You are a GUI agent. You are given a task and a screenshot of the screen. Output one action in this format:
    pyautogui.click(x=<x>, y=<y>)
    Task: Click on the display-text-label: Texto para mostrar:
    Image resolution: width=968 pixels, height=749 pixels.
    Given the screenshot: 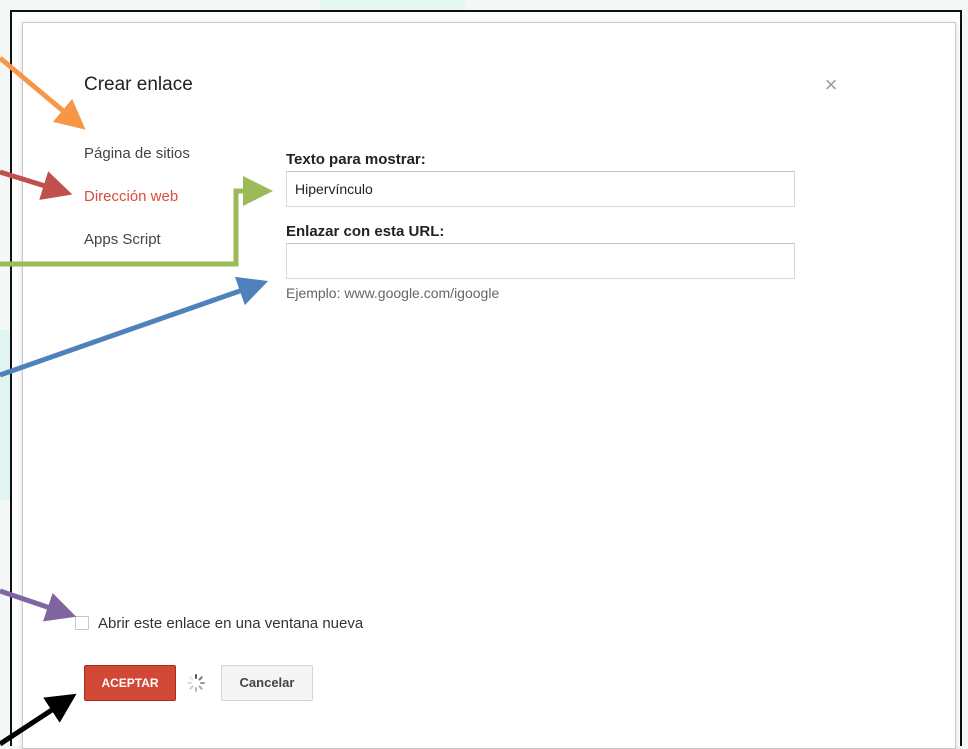 What is the action you would take?
    pyautogui.click(x=356, y=159)
    